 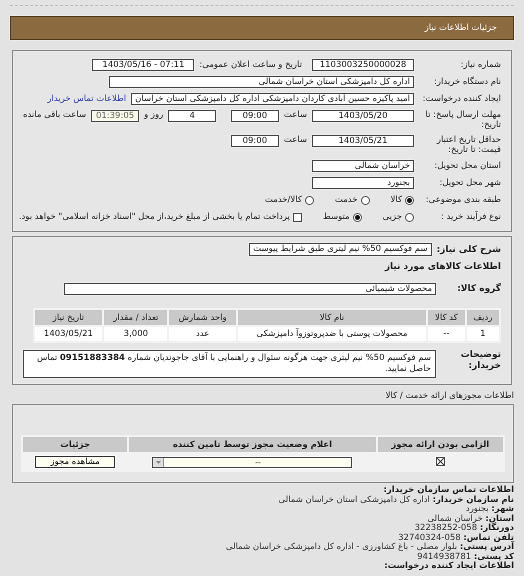 What do you see at coordinates (363, 116) in the screenshot?
I see `deadline-date-field: 1403/05/20` at bounding box center [363, 116].